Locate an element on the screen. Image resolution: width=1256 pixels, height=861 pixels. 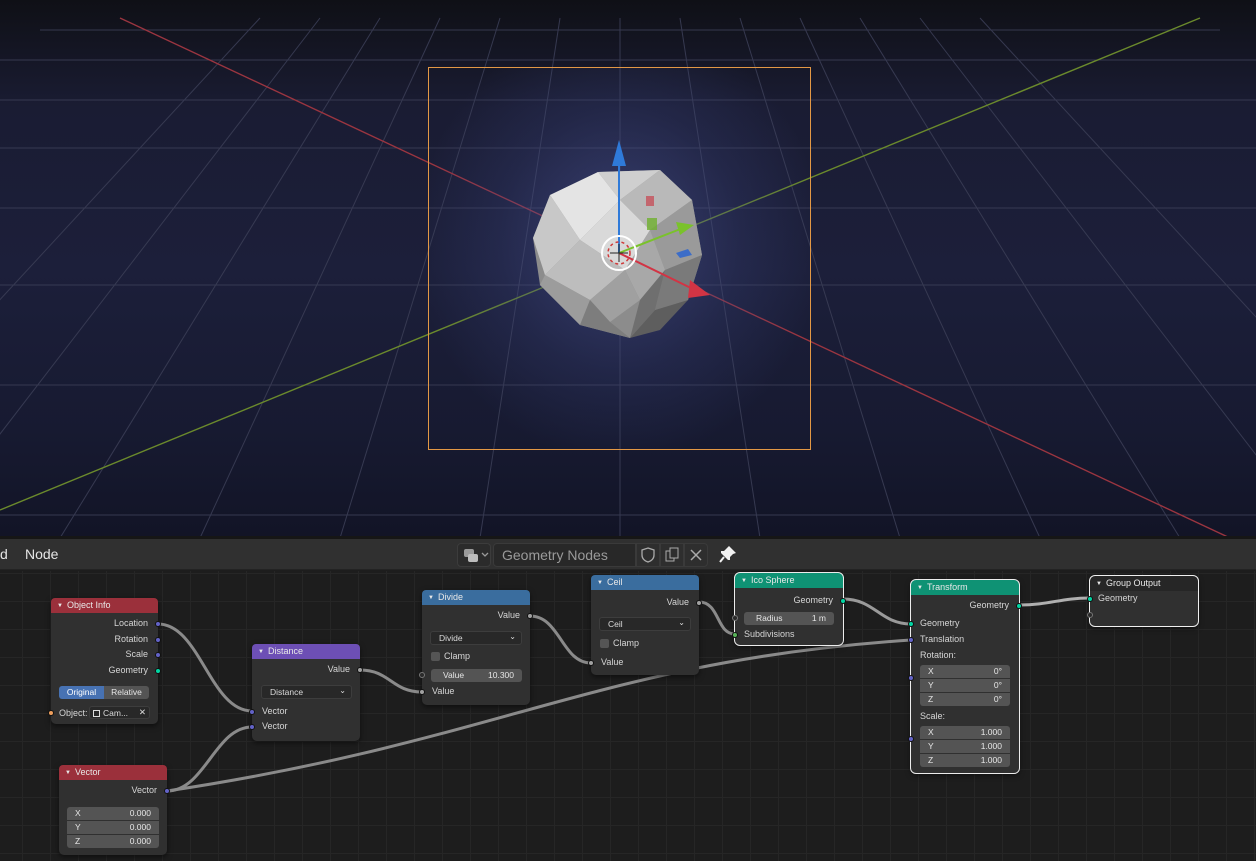
socket-translation is located at coordinates (911, 640).